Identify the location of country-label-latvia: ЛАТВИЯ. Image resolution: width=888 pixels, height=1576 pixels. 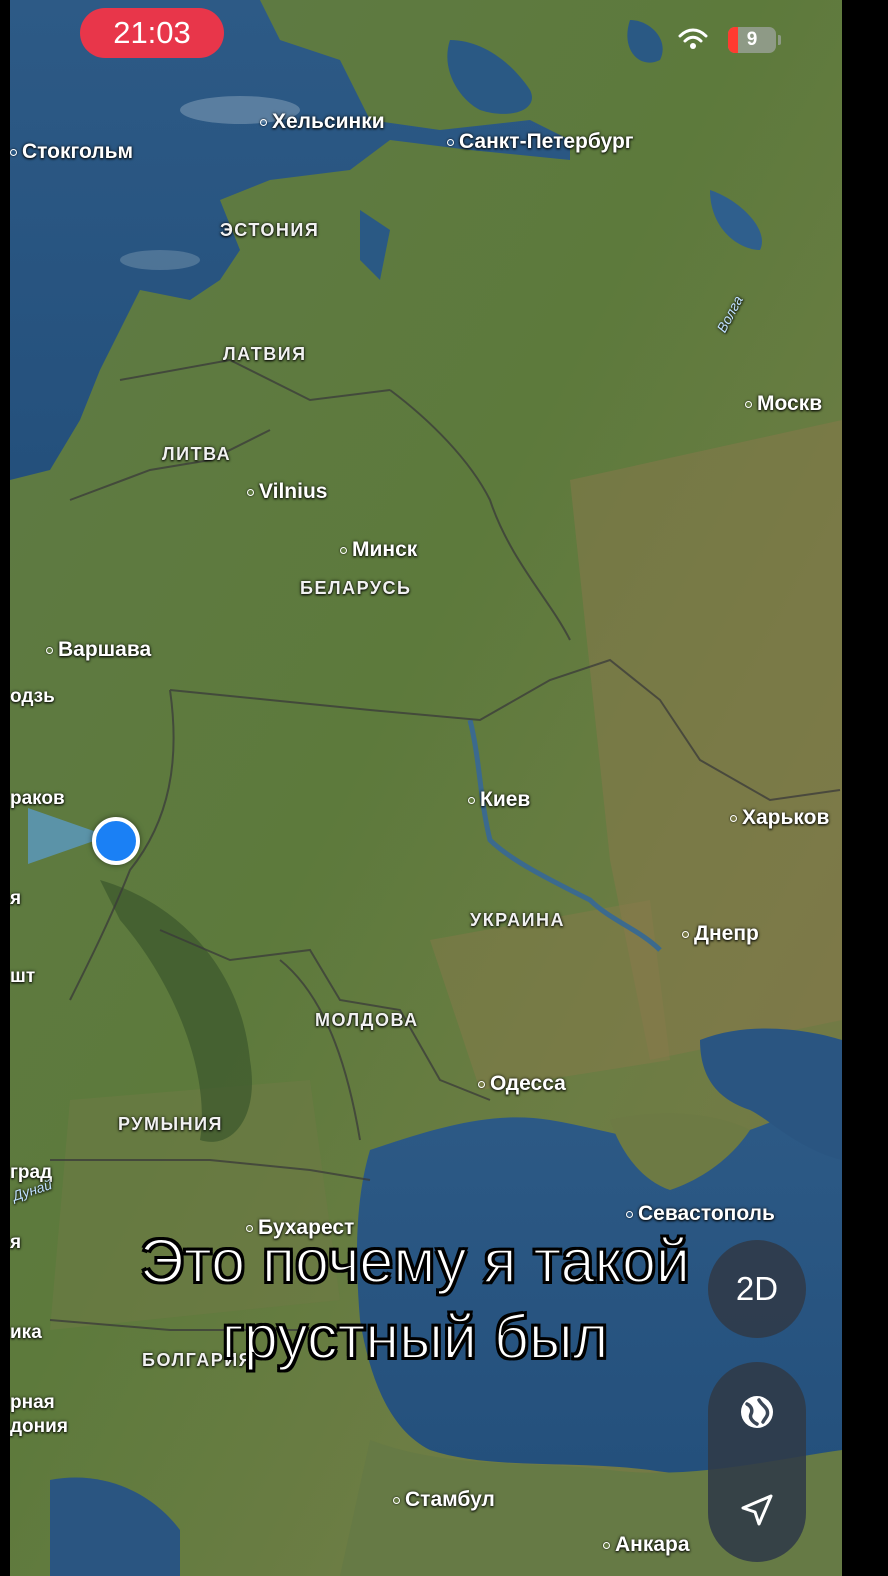
(265, 354).